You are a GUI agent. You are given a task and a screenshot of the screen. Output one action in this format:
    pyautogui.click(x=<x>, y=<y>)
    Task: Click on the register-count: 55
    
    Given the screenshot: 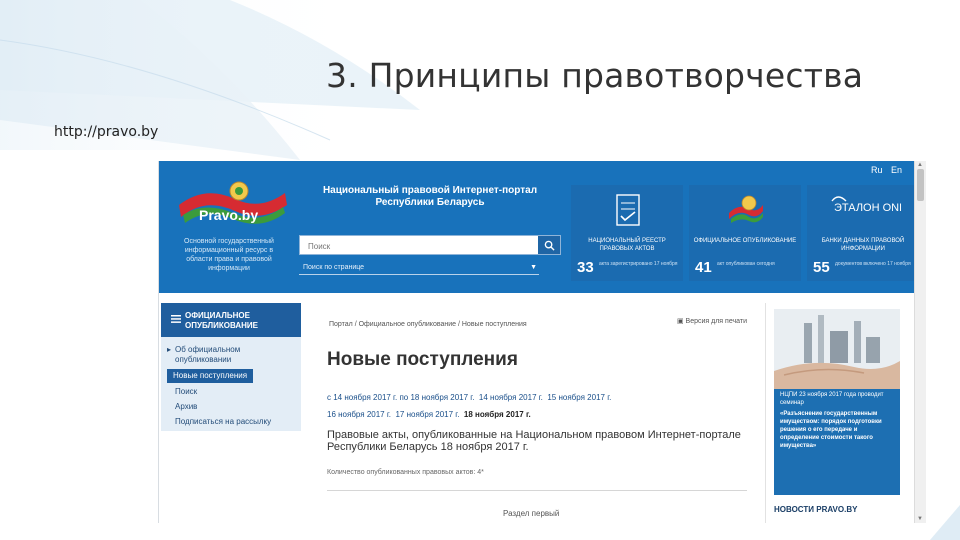 What is the action you would take?
    pyautogui.click(x=821, y=267)
    